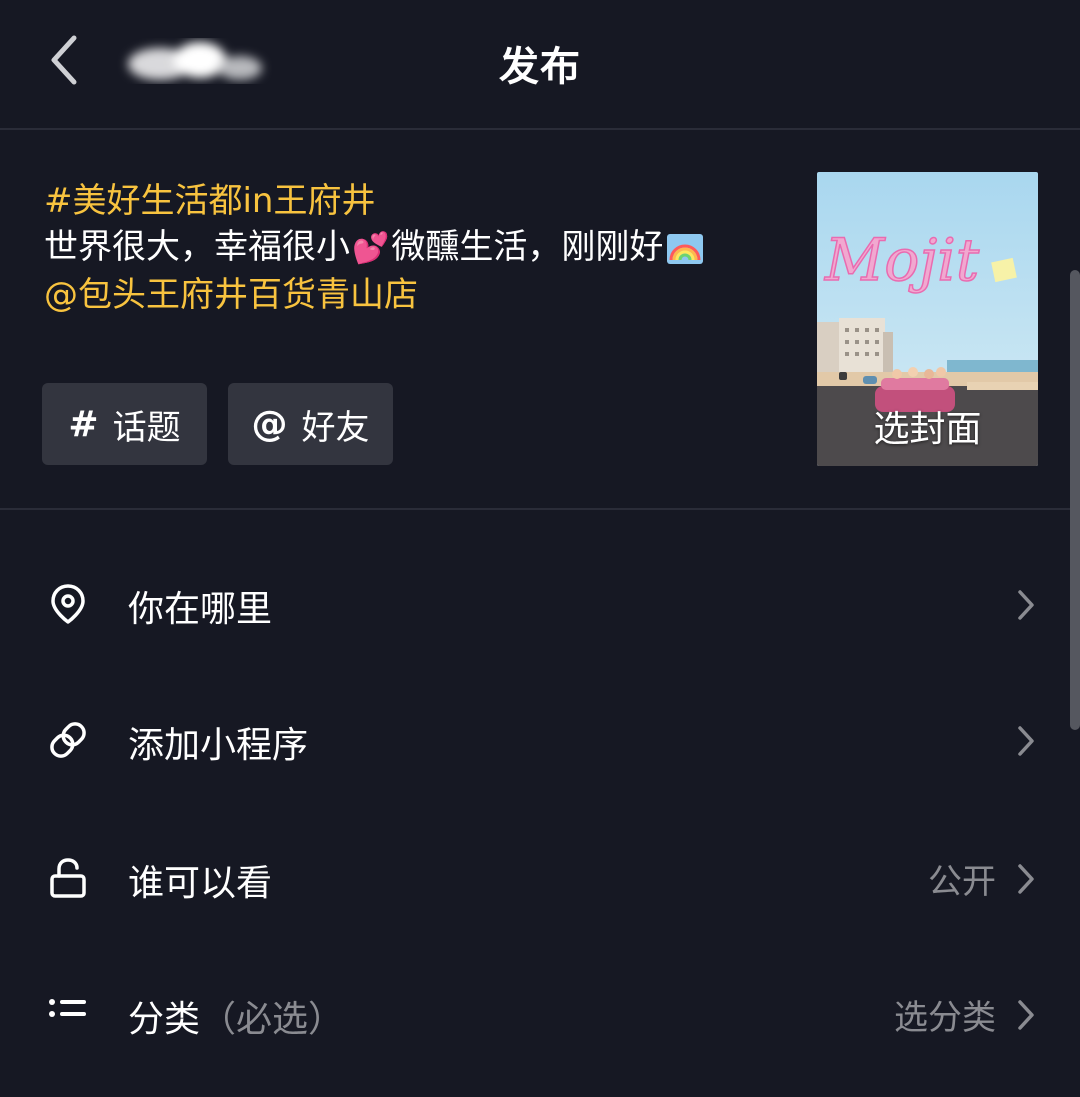 The image size is (1080, 1097). I want to click on category-value: 选分类, so click(945, 1018).